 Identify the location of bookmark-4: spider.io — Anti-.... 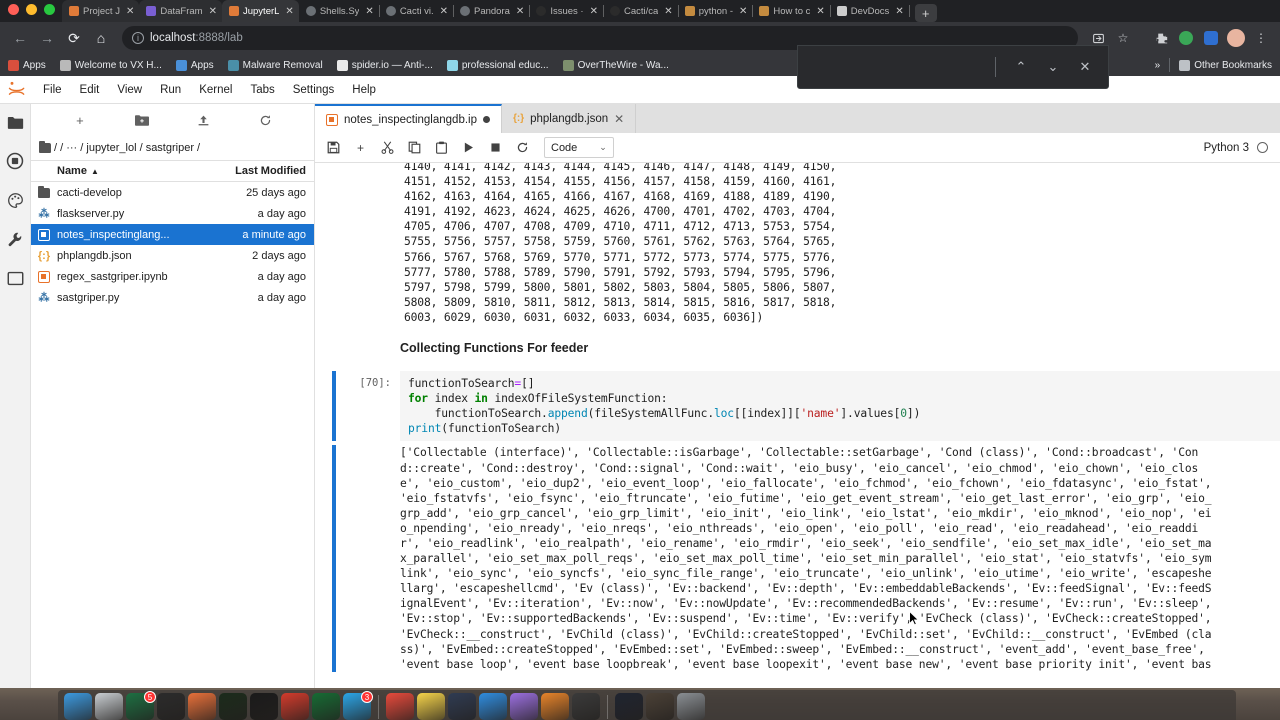
(384, 65).